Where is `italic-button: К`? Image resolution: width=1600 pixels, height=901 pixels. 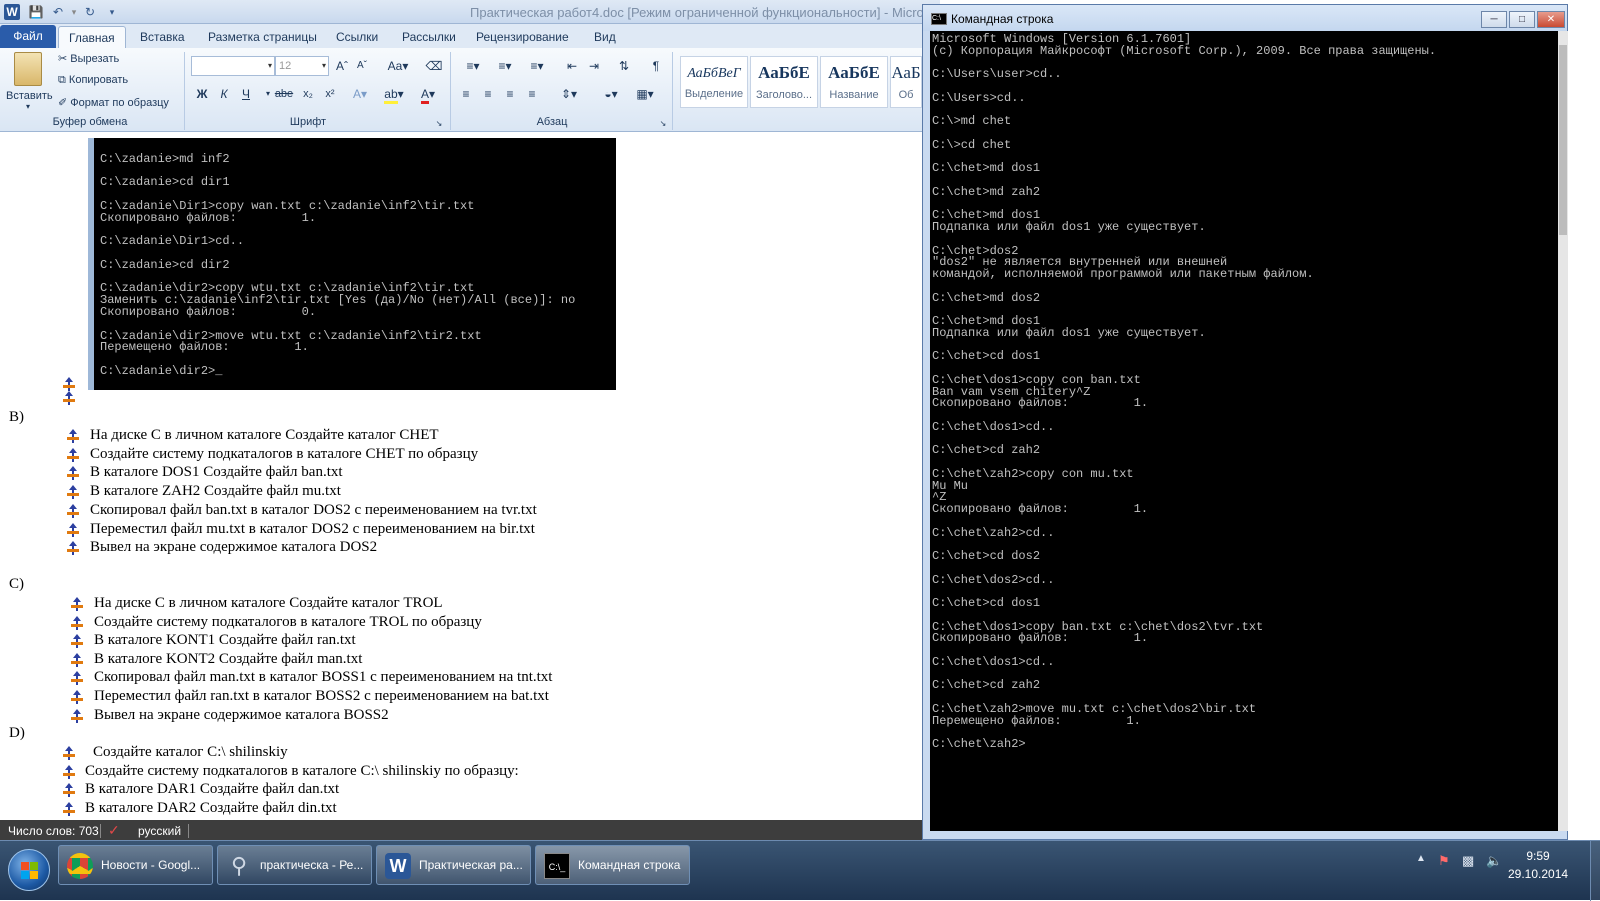 italic-button: К is located at coordinates (224, 94).